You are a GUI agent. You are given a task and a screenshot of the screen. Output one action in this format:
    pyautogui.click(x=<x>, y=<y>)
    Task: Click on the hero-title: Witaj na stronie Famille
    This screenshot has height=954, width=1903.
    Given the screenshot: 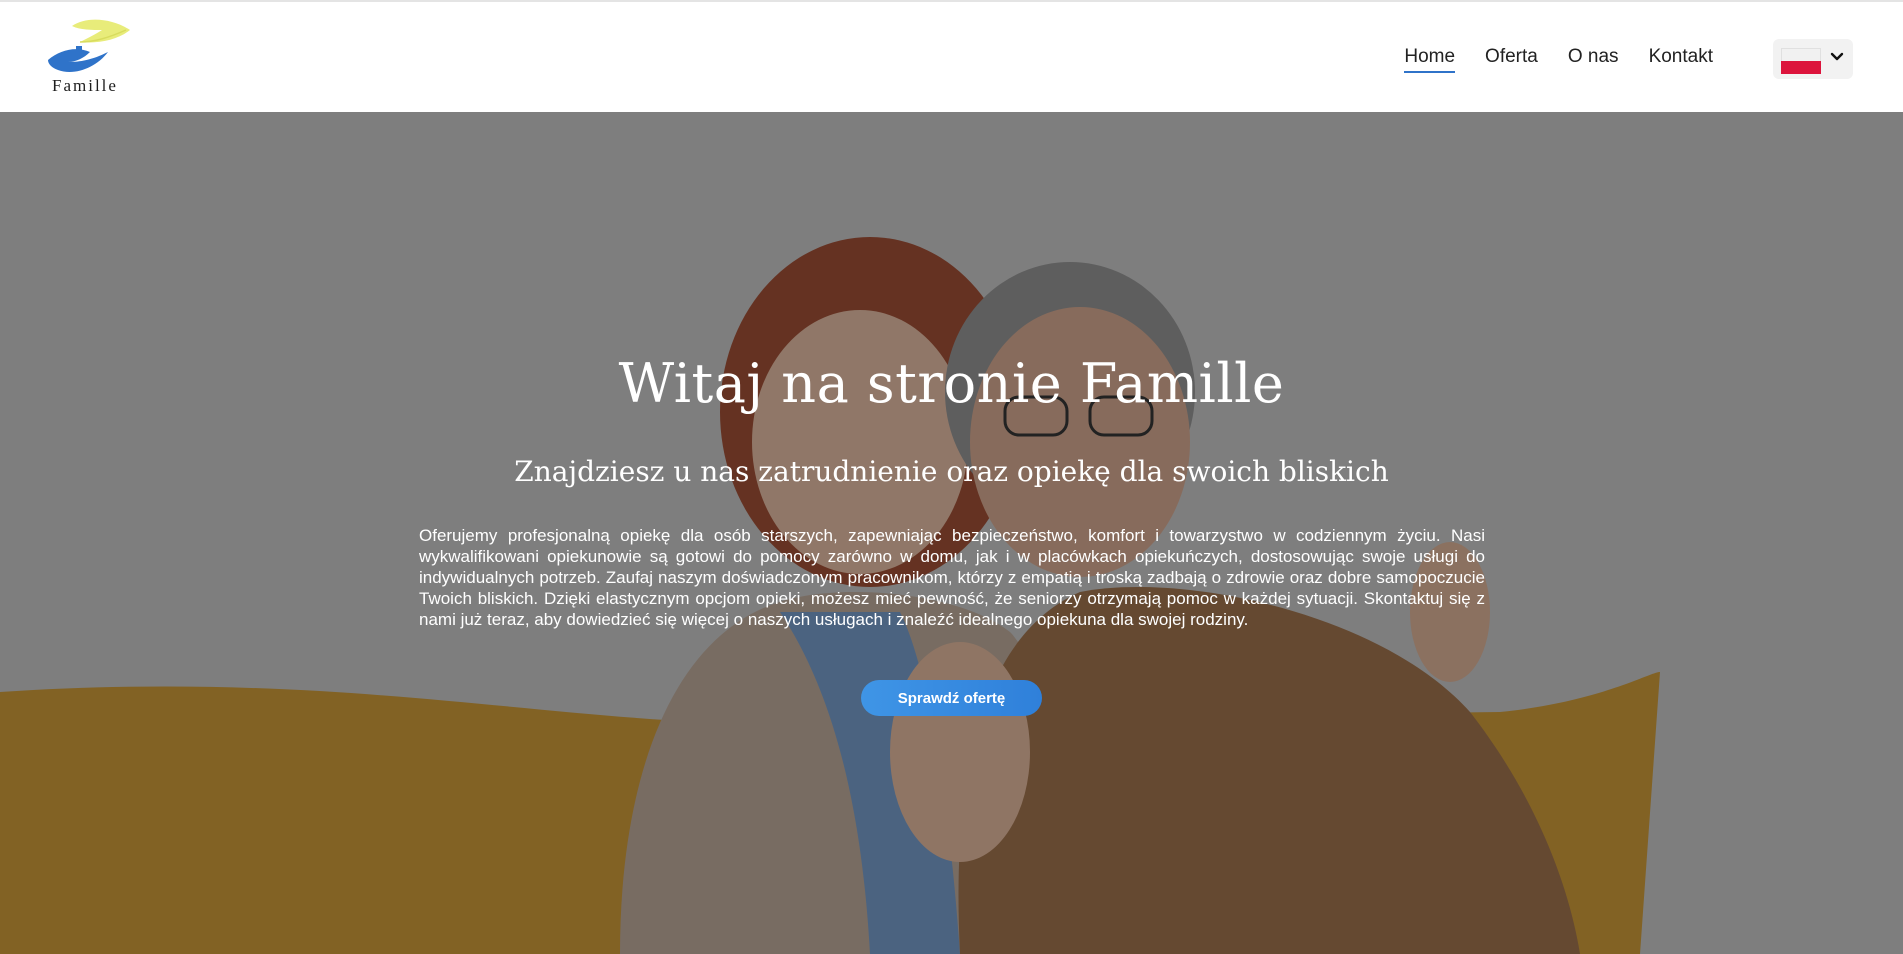 What is the action you would take?
    pyautogui.click(x=951, y=383)
    